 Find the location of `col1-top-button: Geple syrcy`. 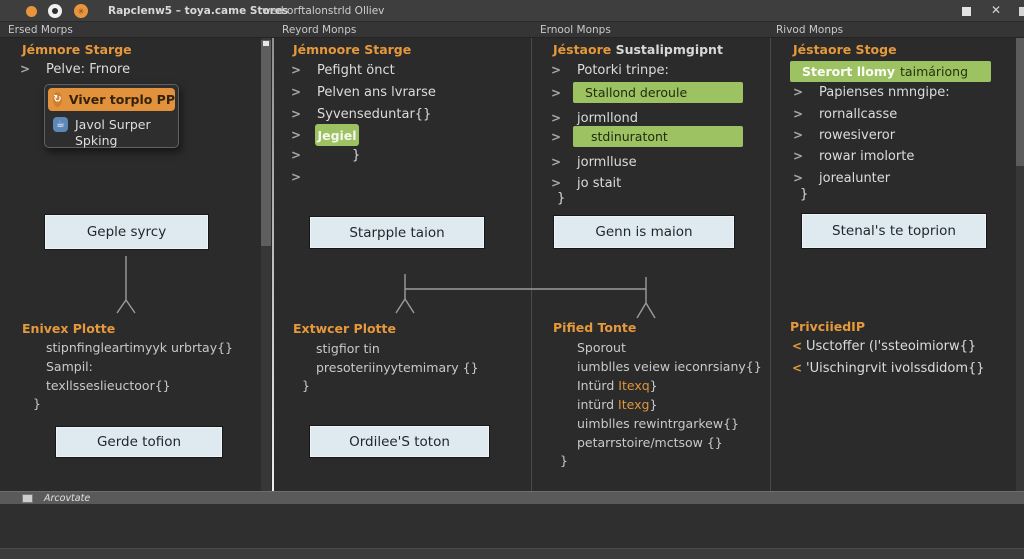

col1-top-button: Geple syrcy is located at coordinates (126, 232).